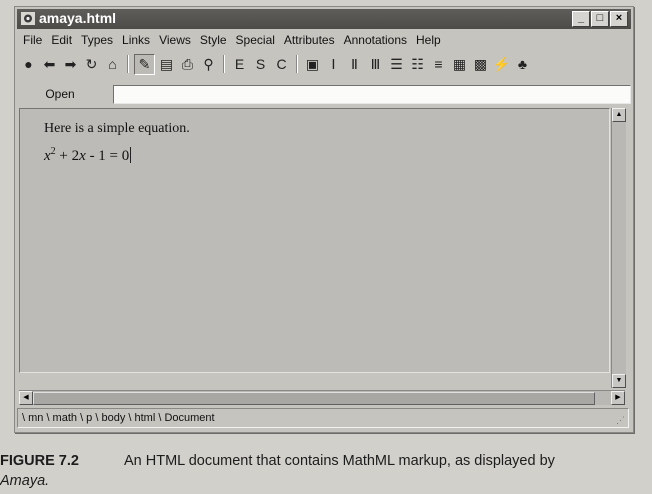 The height and width of the screenshot is (494, 652). I want to click on heading1-icon: Ⅰ, so click(333, 64).